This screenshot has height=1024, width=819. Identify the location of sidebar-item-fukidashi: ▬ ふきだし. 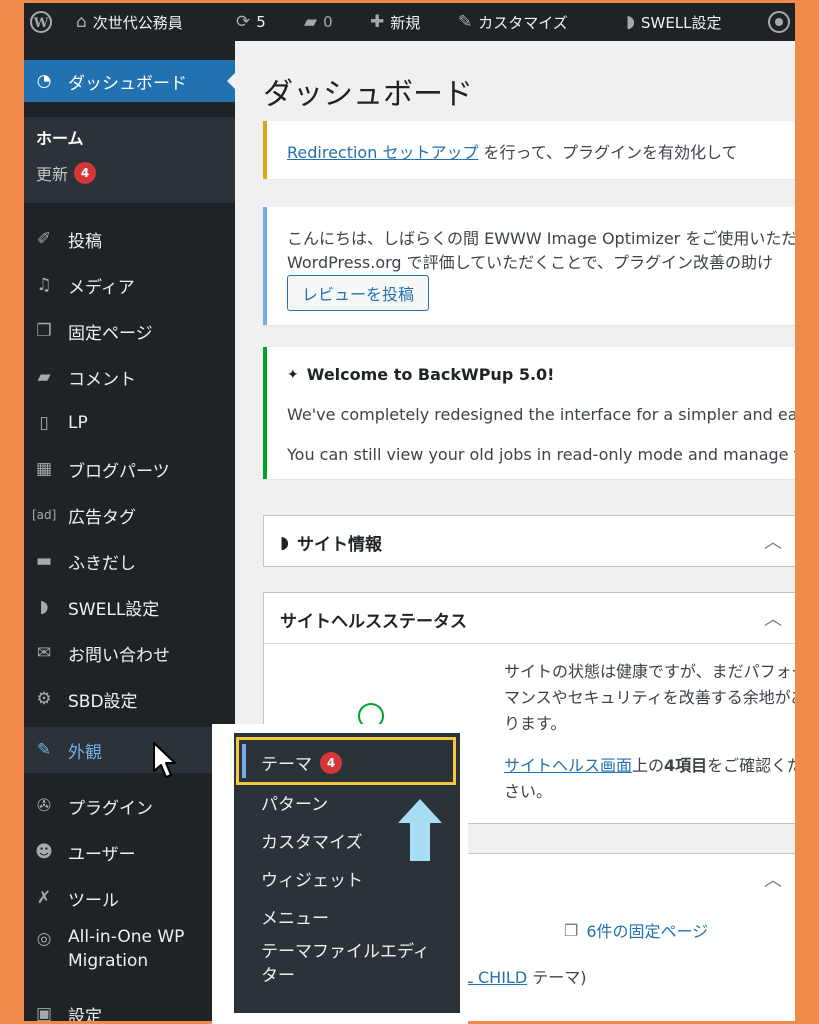
(129, 561).